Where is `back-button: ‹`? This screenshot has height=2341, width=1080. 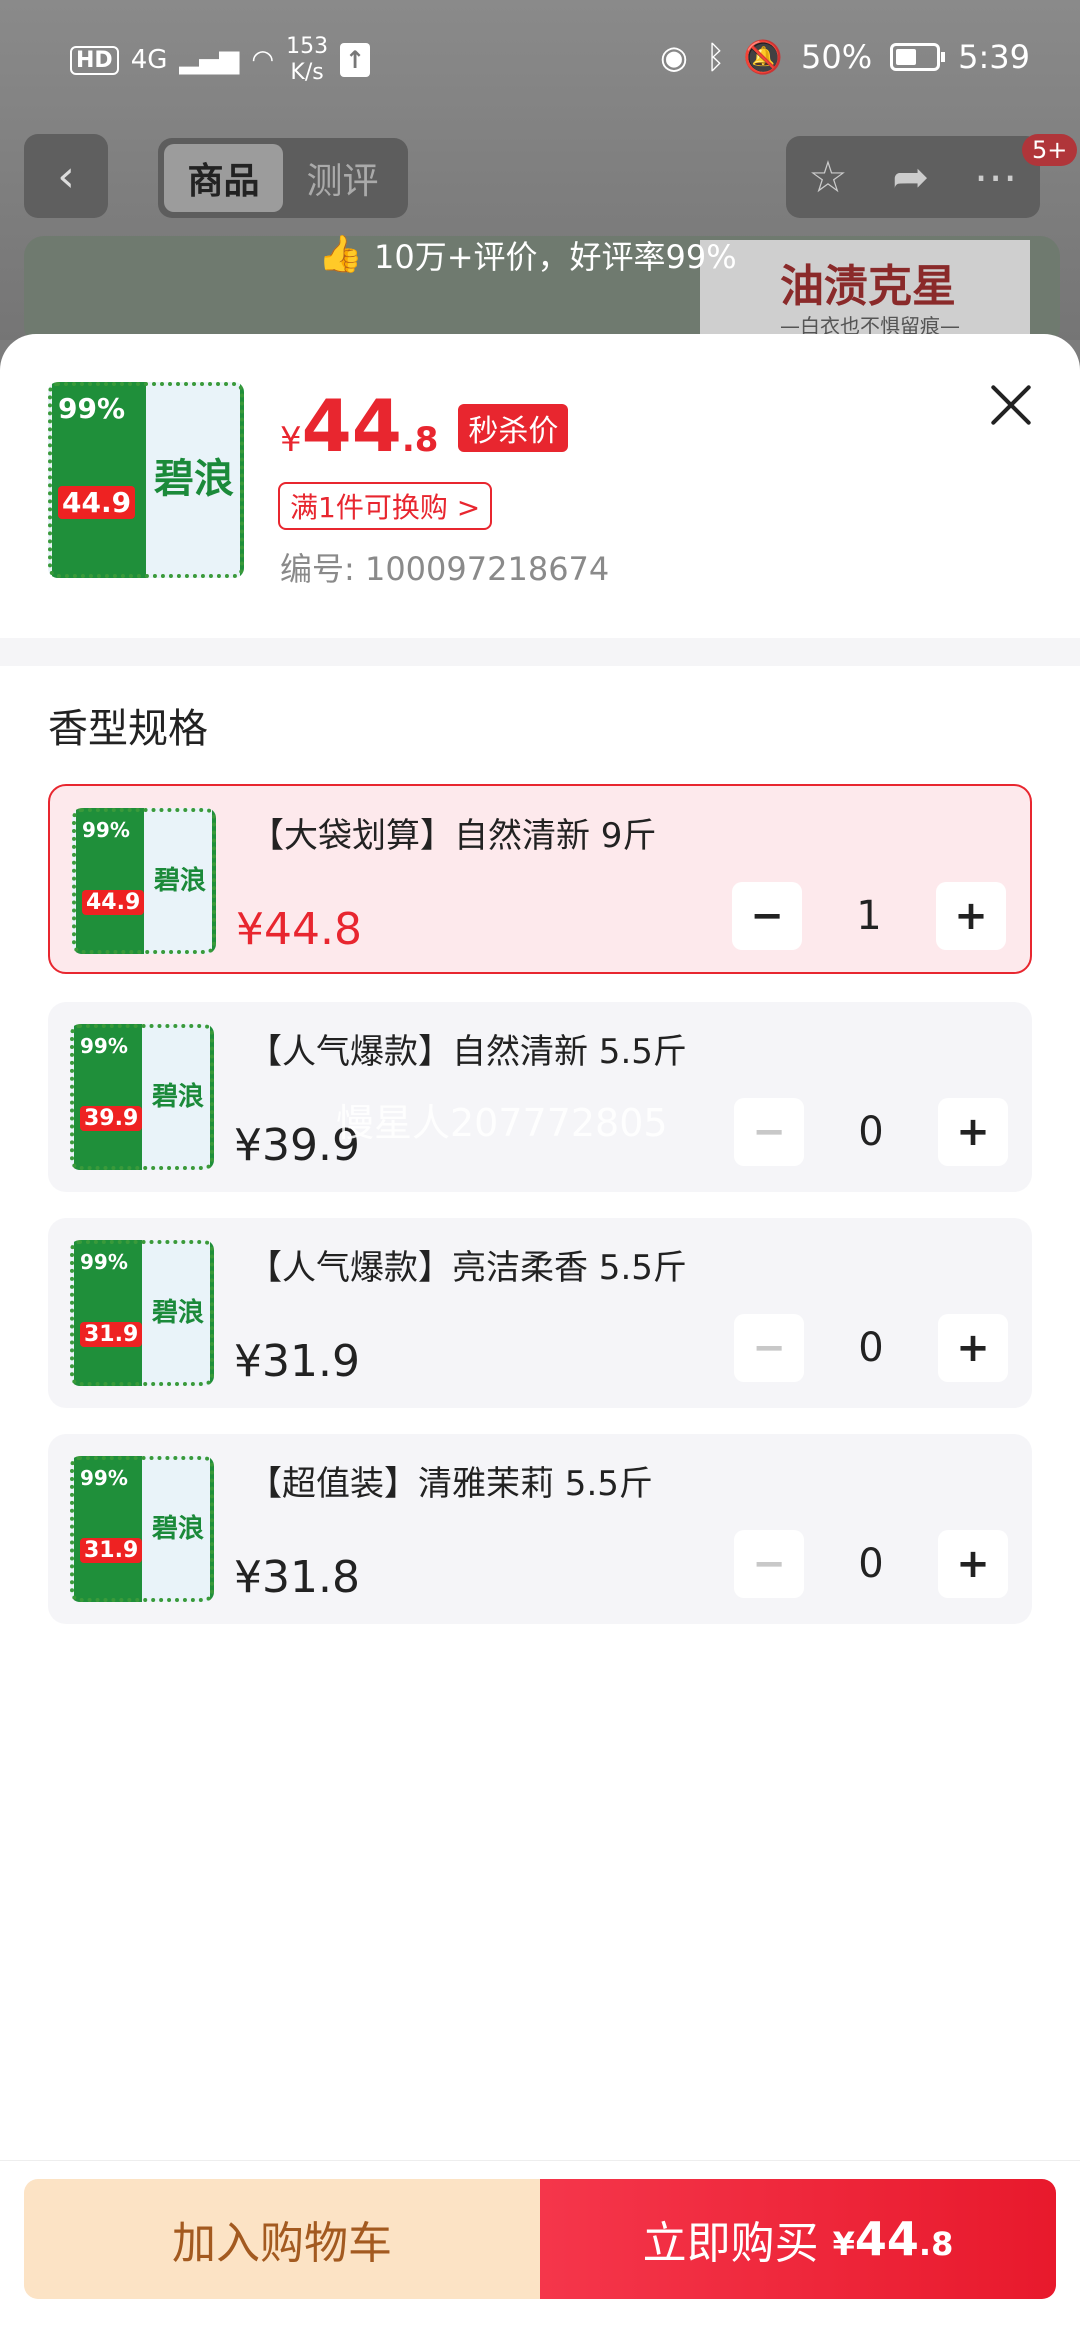 back-button: ‹ is located at coordinates (66, 176).